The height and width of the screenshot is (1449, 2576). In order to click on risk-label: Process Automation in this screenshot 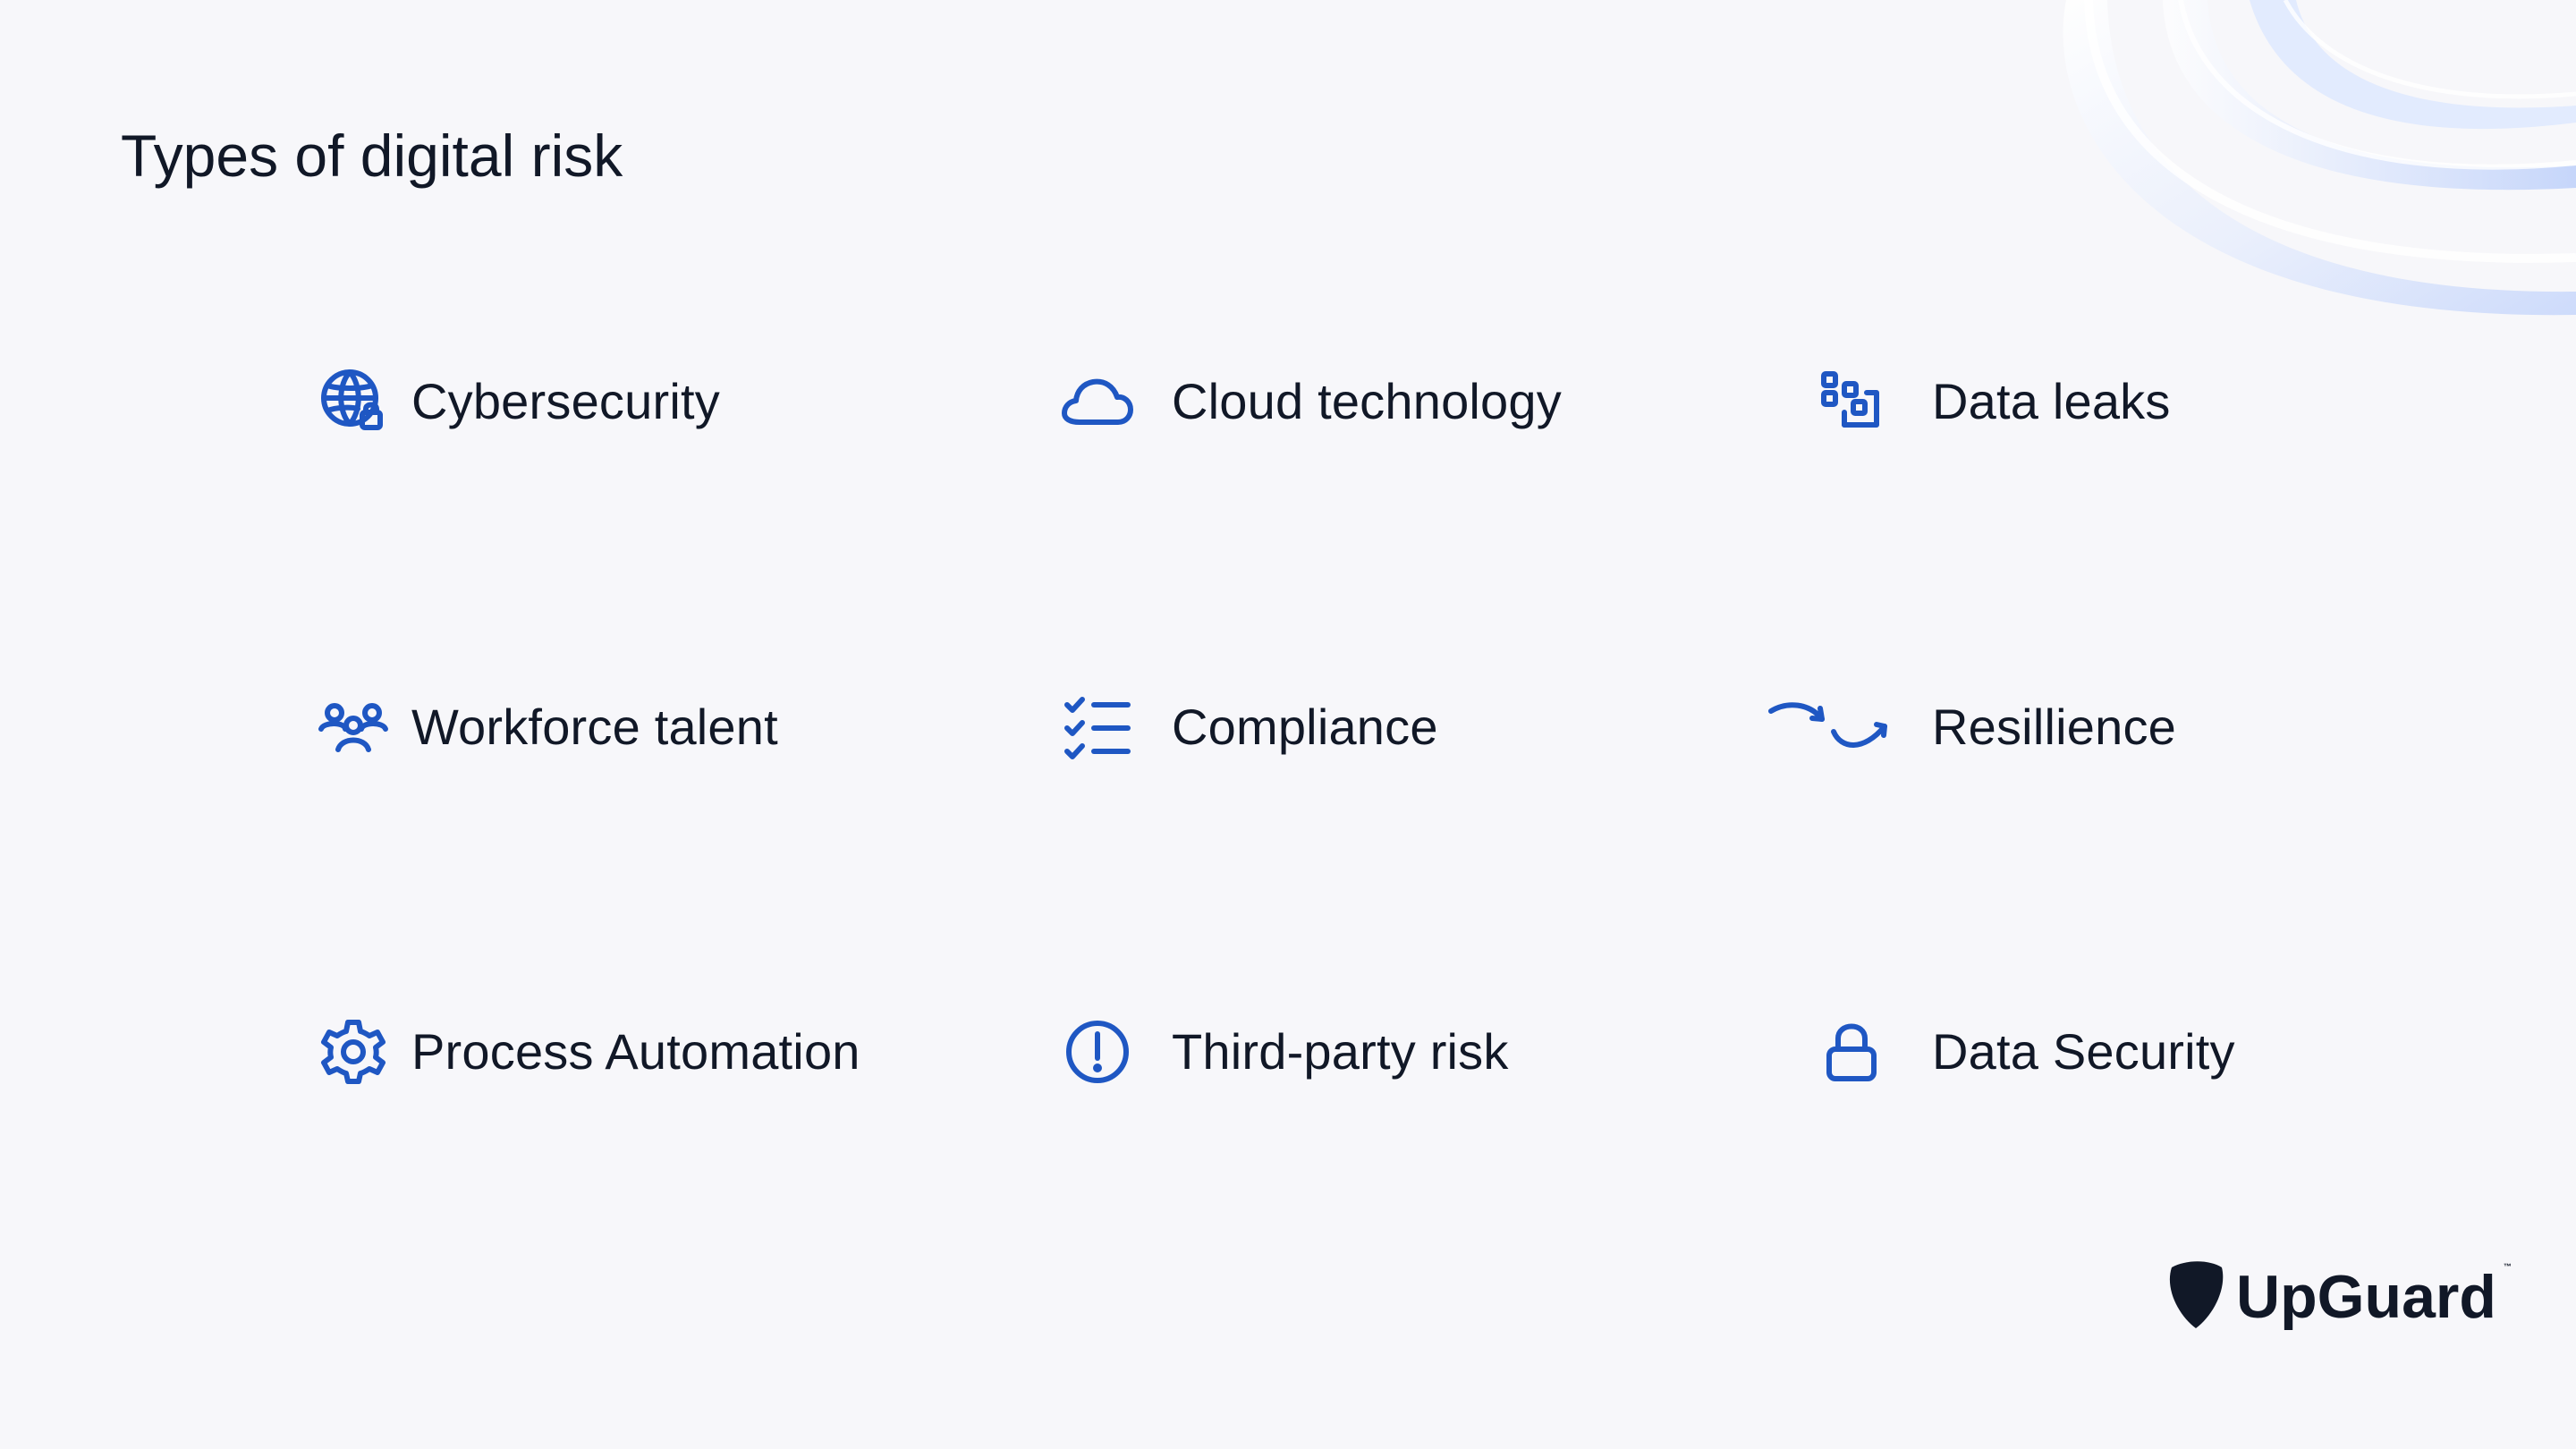, I will do `click(635, 1051)`.